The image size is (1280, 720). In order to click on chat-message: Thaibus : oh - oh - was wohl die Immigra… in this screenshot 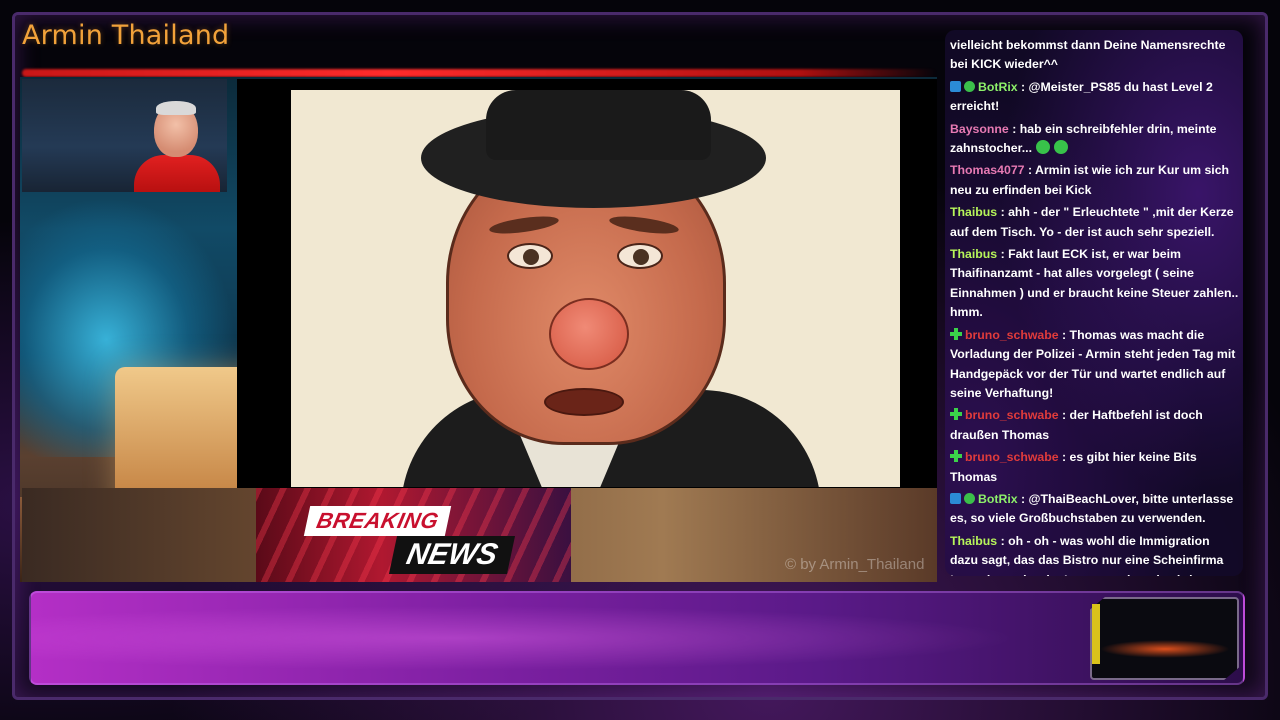, I will do `click(1094, 554)`.